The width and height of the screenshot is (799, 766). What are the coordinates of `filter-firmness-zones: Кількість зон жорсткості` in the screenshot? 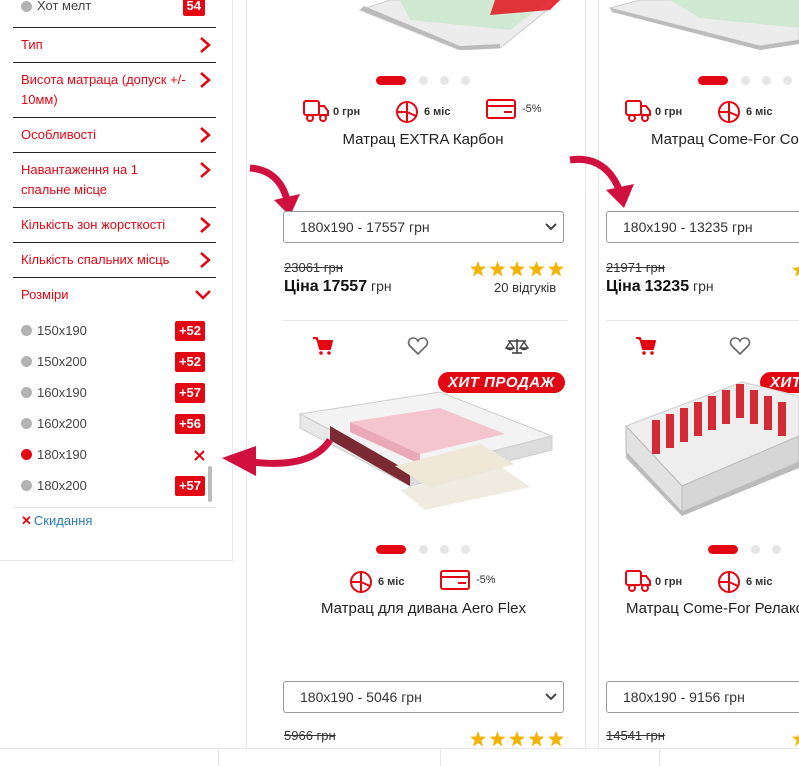 It's located at (114, 225).